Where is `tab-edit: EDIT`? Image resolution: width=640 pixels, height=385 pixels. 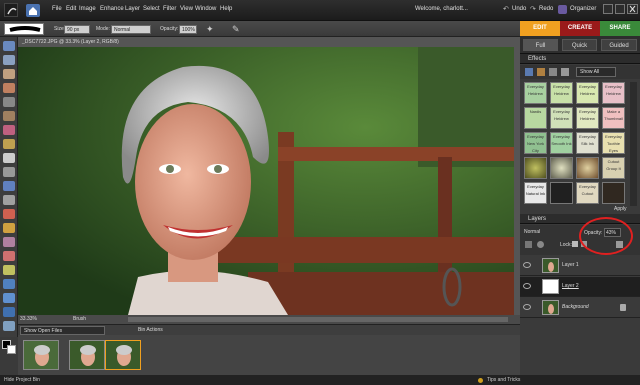 tab-edit: EDIT is located at coordinates (540, 28).